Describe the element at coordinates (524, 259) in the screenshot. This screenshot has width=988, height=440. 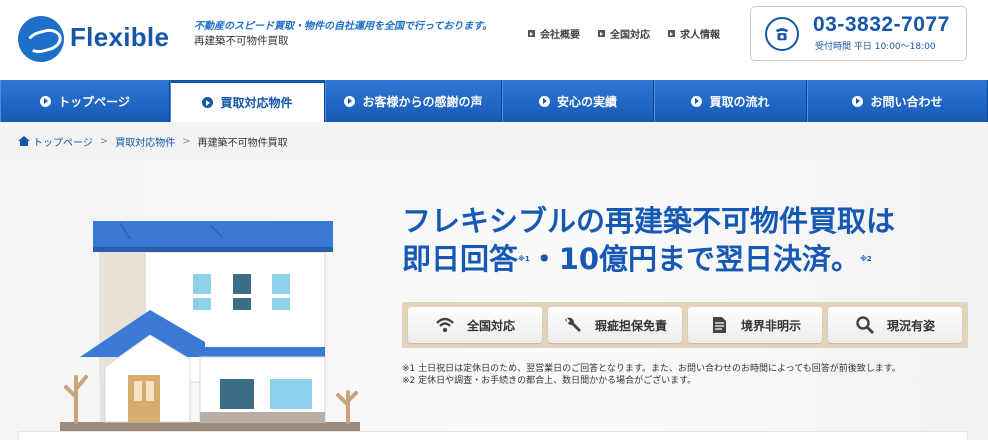
I see `footnote-mark-1: ※1` at that location.